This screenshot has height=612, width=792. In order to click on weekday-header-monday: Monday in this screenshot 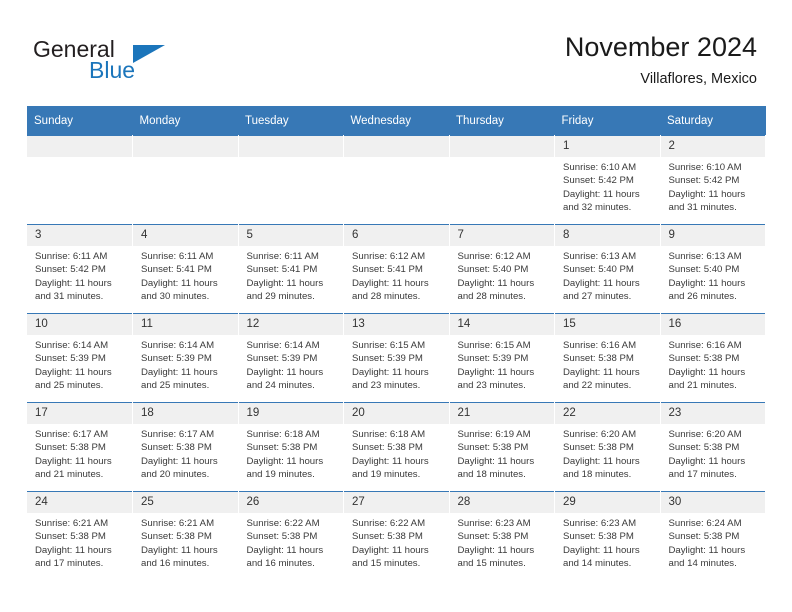, I will do `click(185, 121)`.